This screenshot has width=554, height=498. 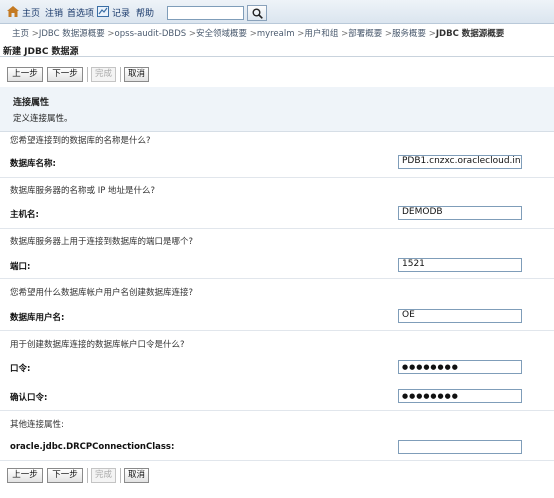 I want to click on breadcrumb-link: 服务概要, so click(x=409, y=34).